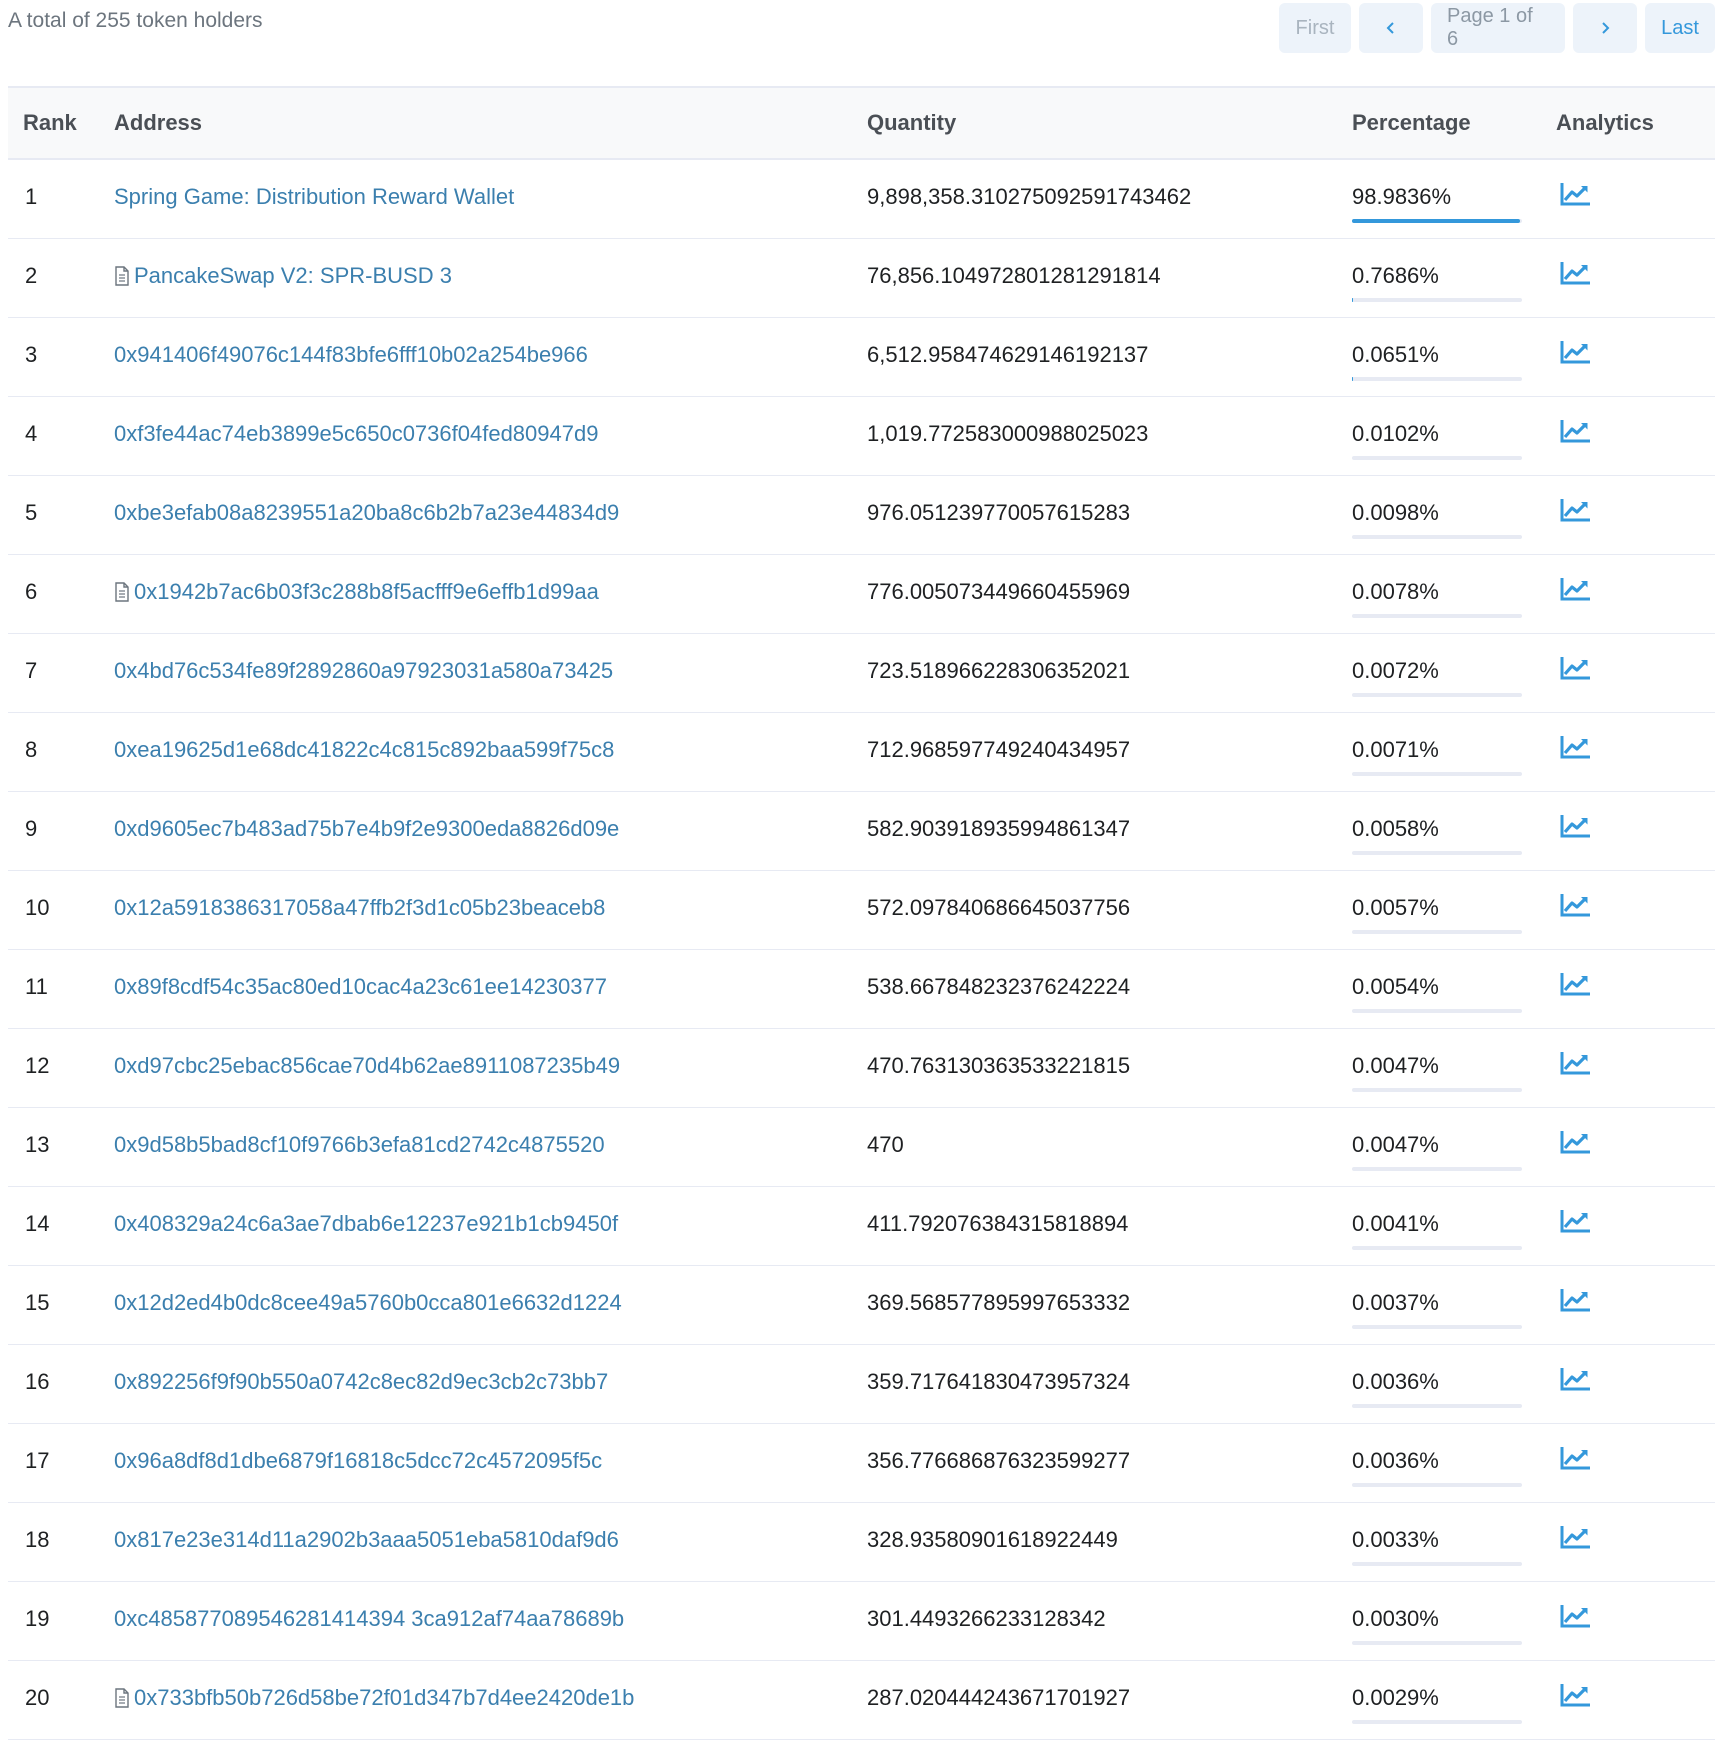 Image resolution: width=1715 pixels, height=1740 pixels. What do you see at coordinates (283, 276) in the screenshot?
I see `address-link: PancakeSwap V2: SPR-BUSD 3` at bounding box center [283, 276].